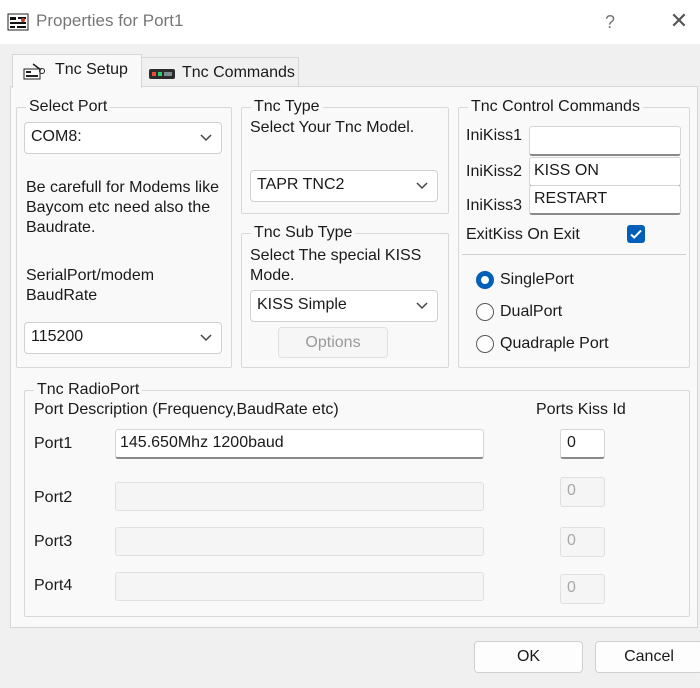  What do you see at coordinates (18, 22) in the screenshot?
I see `app-icon` at bounding box center [18, 22].